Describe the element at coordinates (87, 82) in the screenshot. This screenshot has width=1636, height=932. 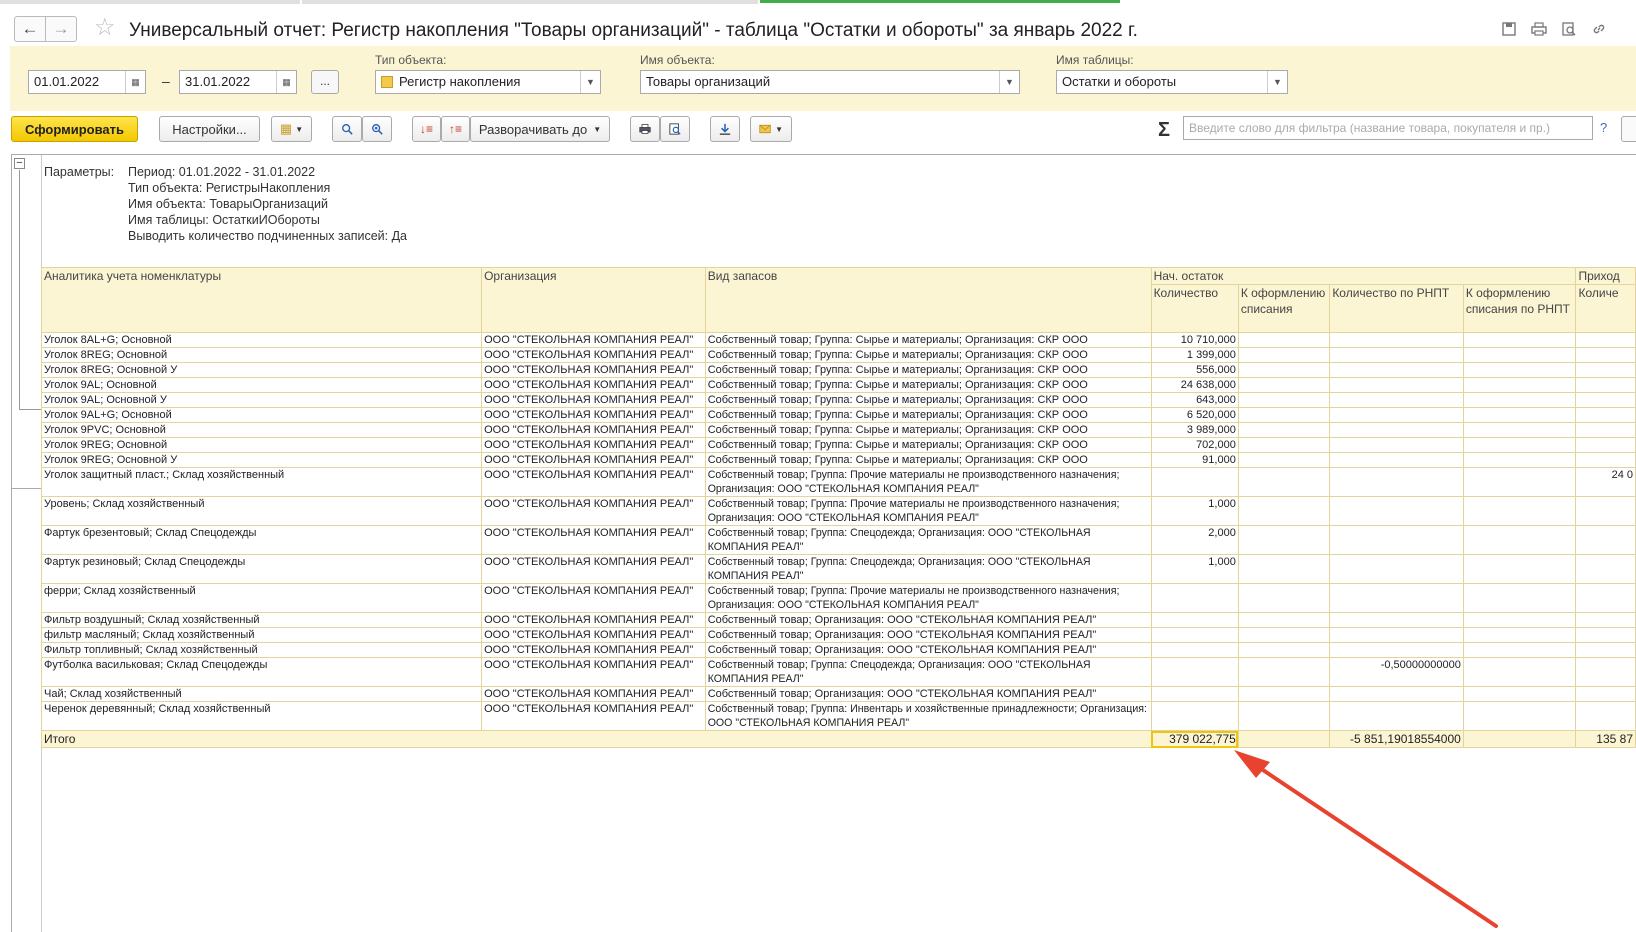
I see `date-from-field: 01.01.2022 ▦` at that location.